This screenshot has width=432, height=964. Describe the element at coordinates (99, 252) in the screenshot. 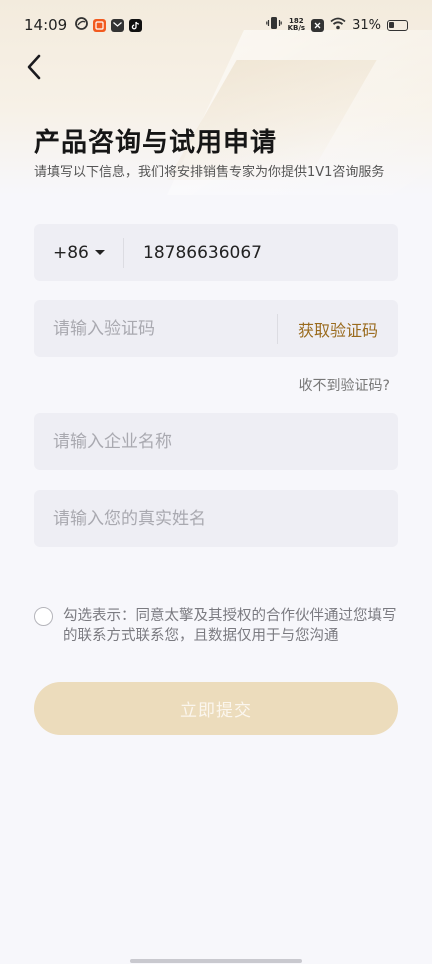

I see `caret-down-icon` at that location.